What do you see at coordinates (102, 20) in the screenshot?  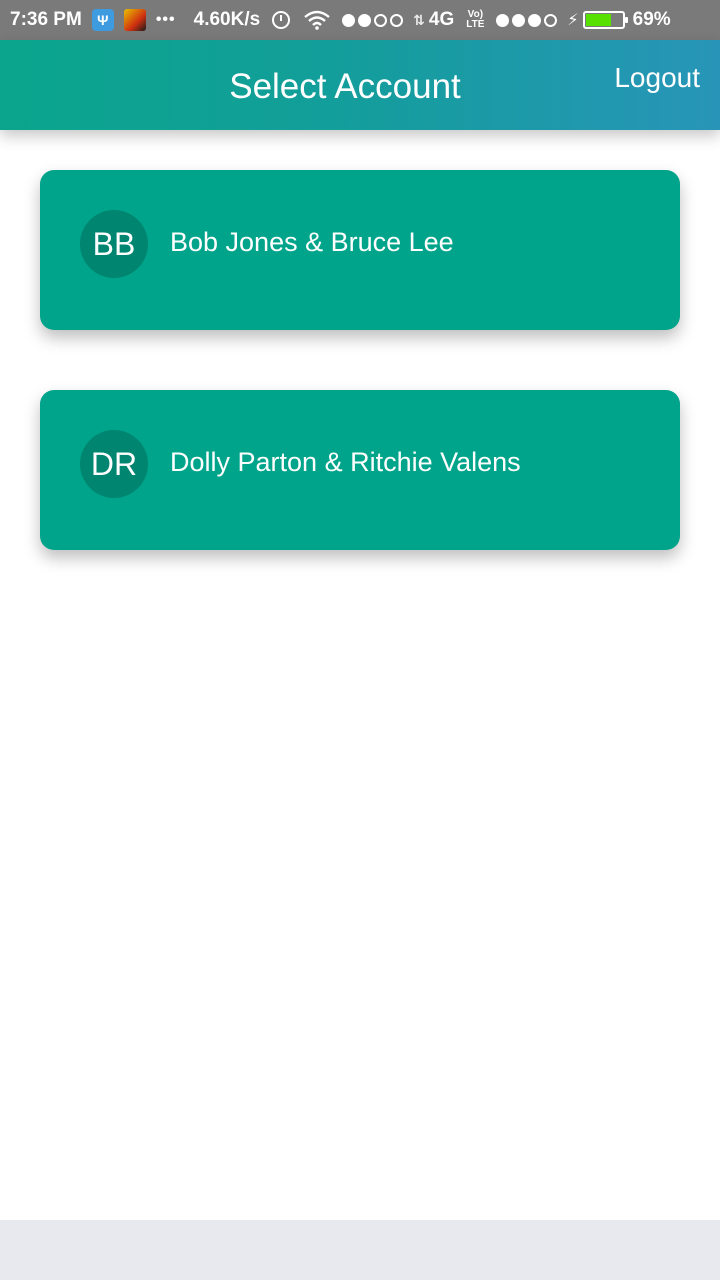 I see `usb-icon: Ψ` at bounding box center [102, 20].